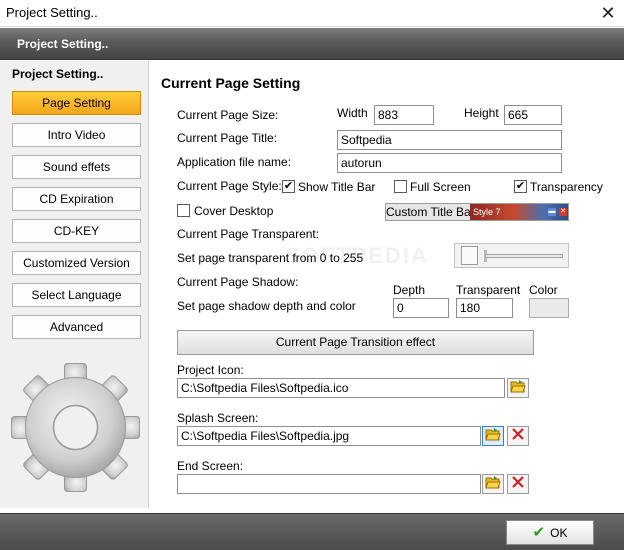 This screenshot has height=550, width=624. What do you see at coordinates (404, 115) in the screenshot?
I see `width-input` at bounding box center [404, 115].